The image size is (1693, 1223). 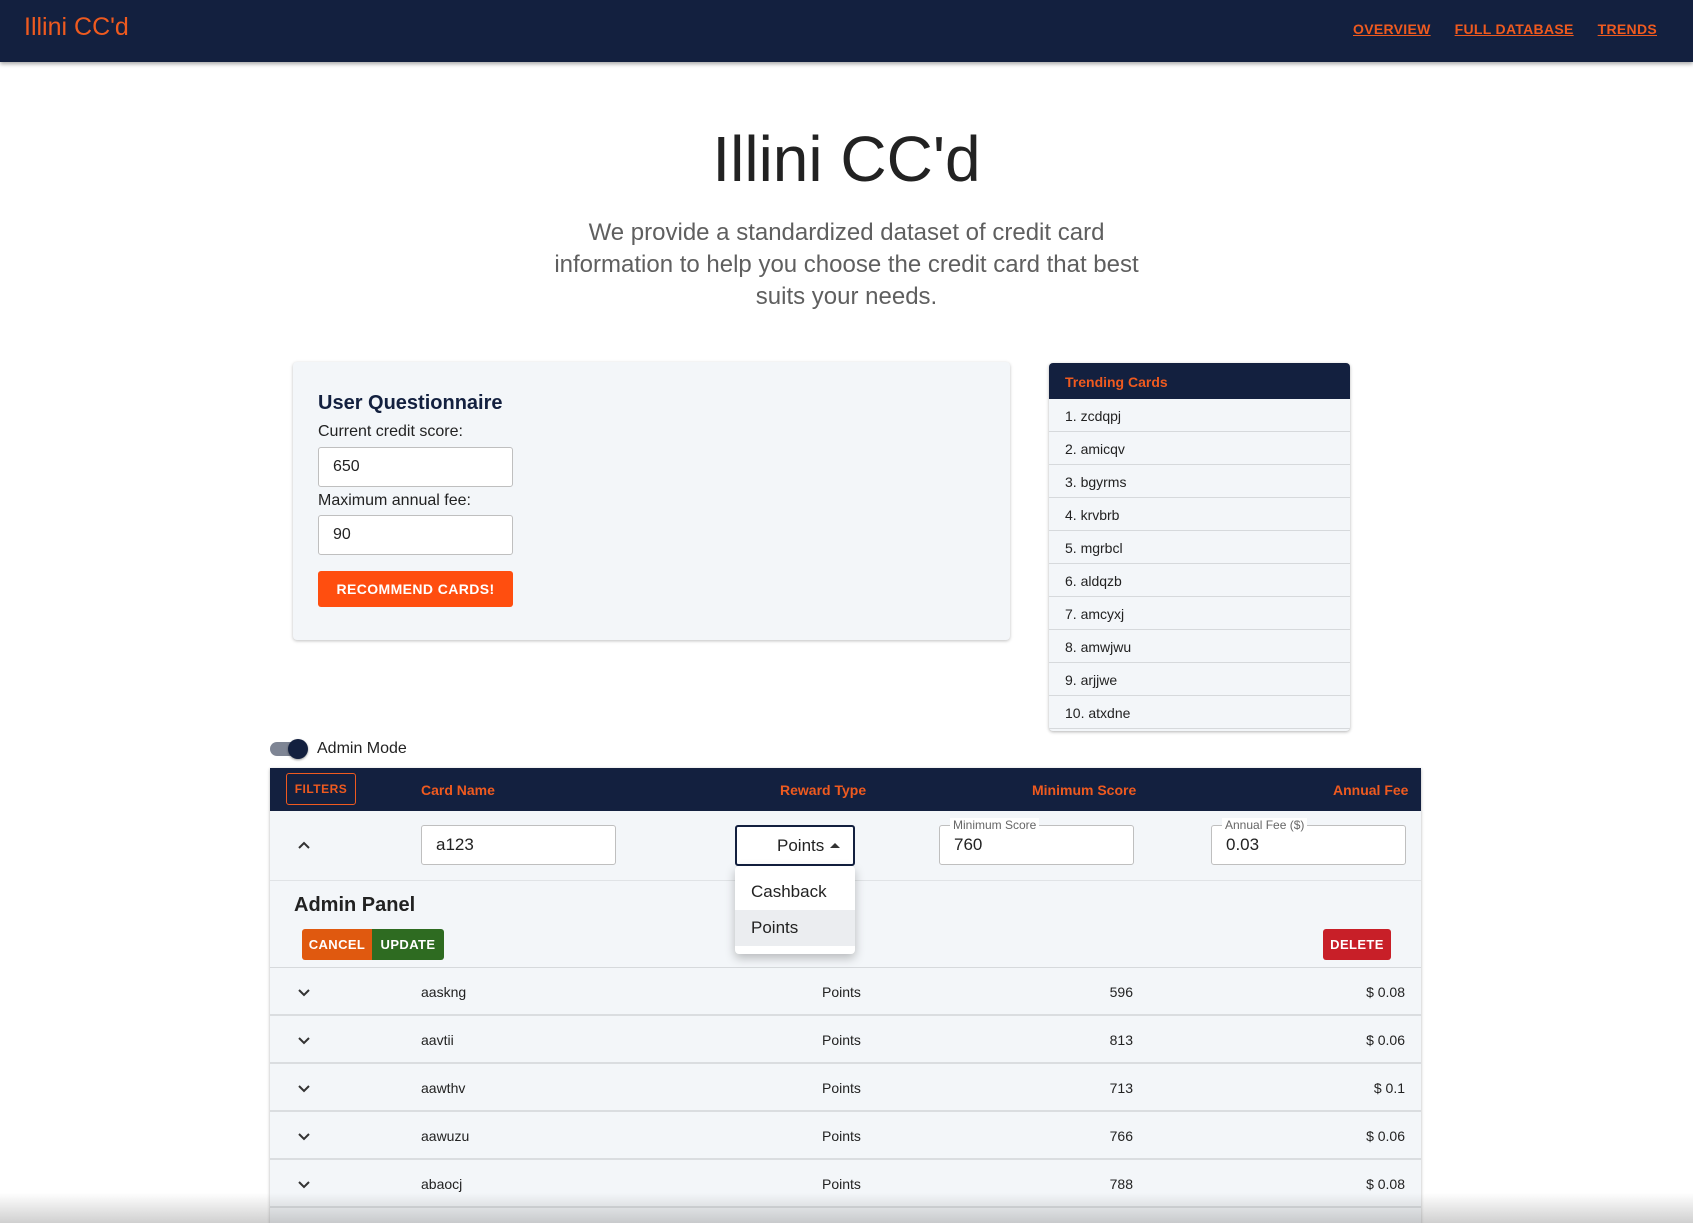 What do you see at coordinates (1036, 841) in the screenshot?
I see `minimum-score-field: Minimum Score 760` at bounding box center [1036, 841].